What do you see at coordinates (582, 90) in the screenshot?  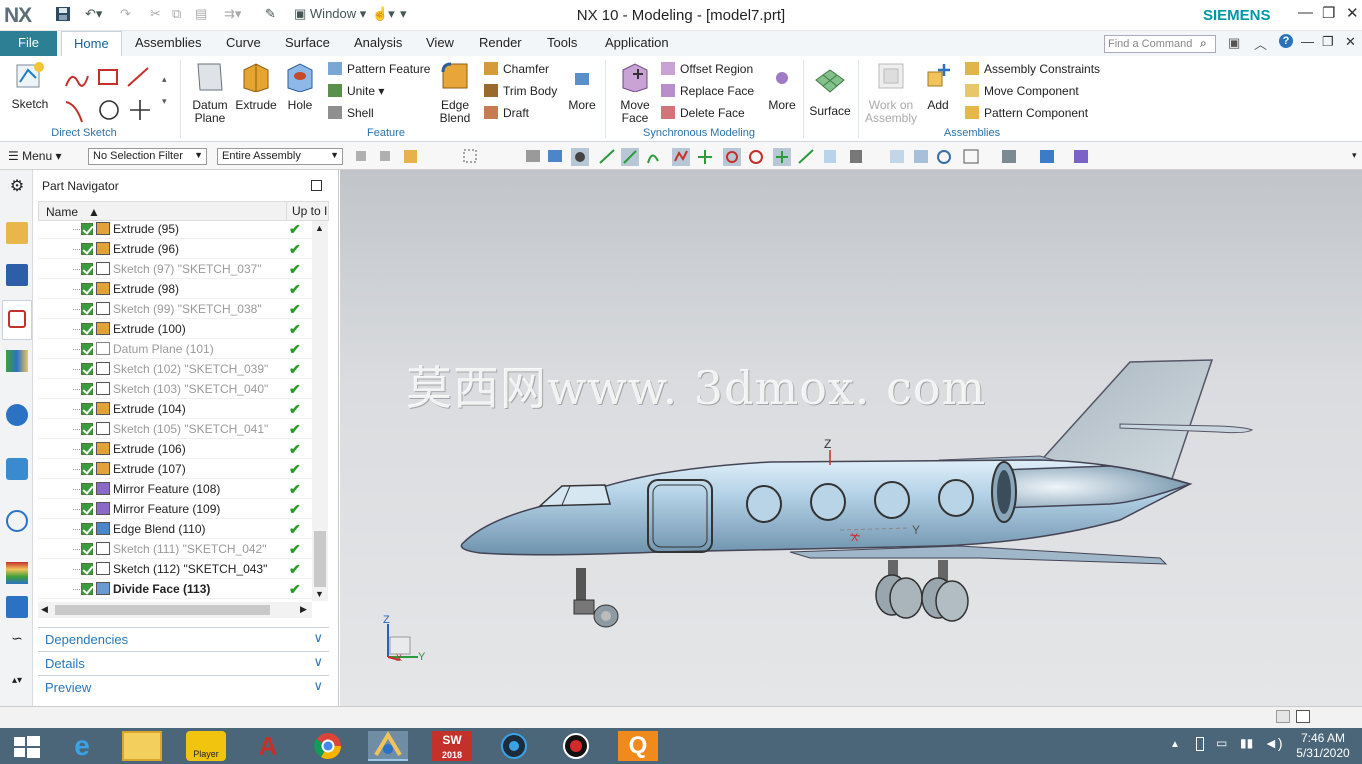 I see `feature-more-button: More` at bounding box center [582, 90].